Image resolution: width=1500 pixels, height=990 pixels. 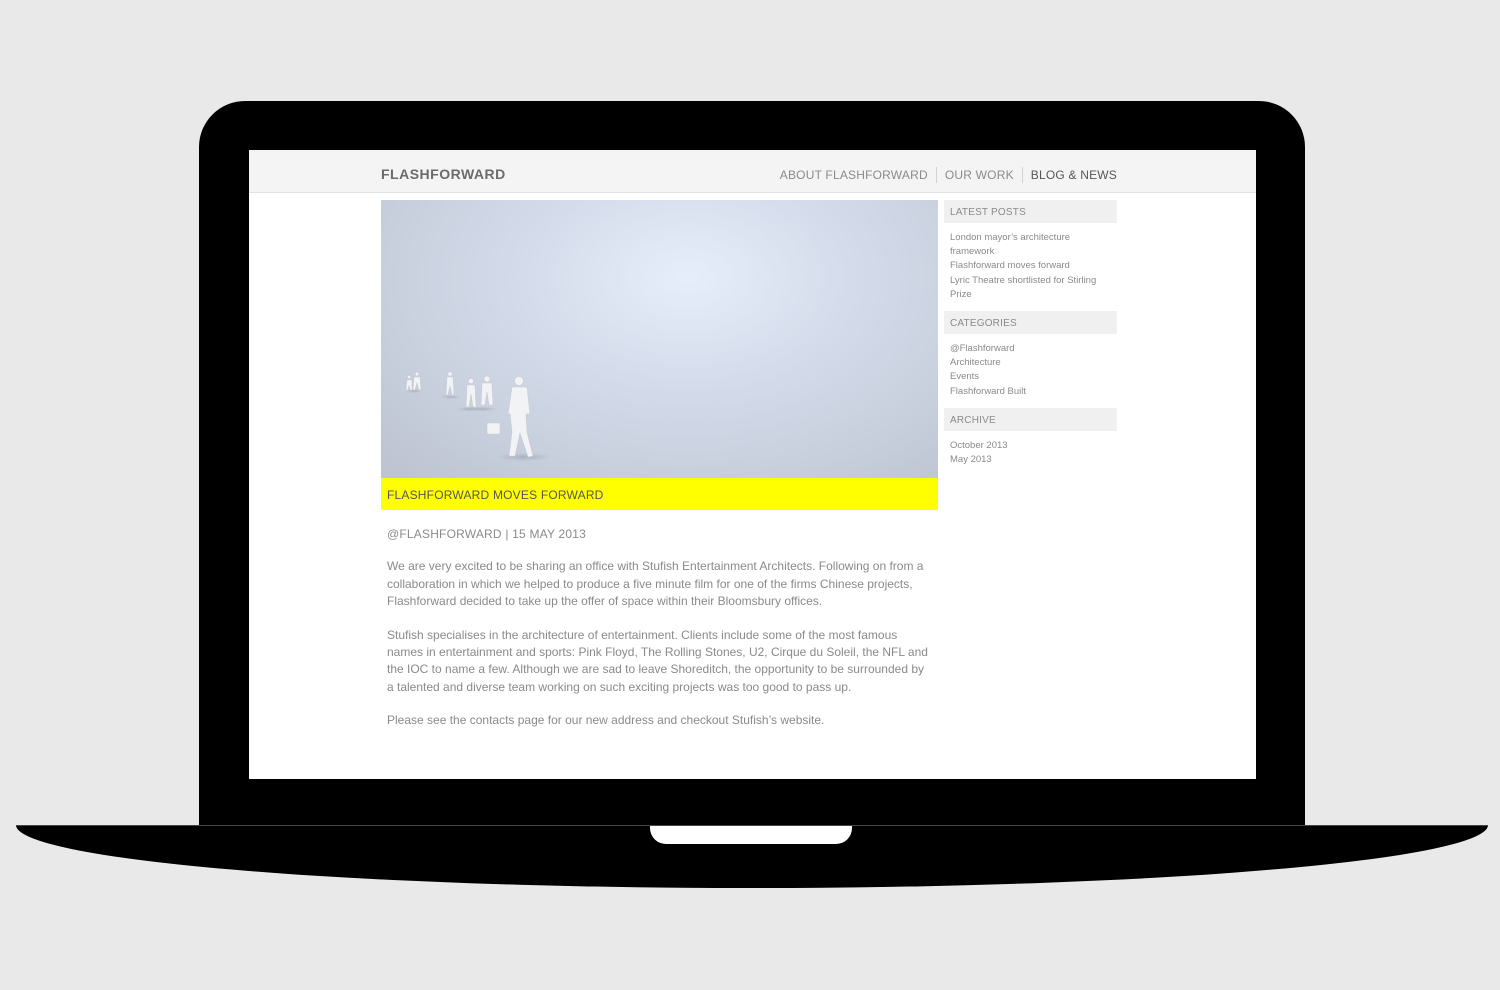 I want to click on latest-posts-heading: LATEST POSTS, so click(x=1030, y=211).